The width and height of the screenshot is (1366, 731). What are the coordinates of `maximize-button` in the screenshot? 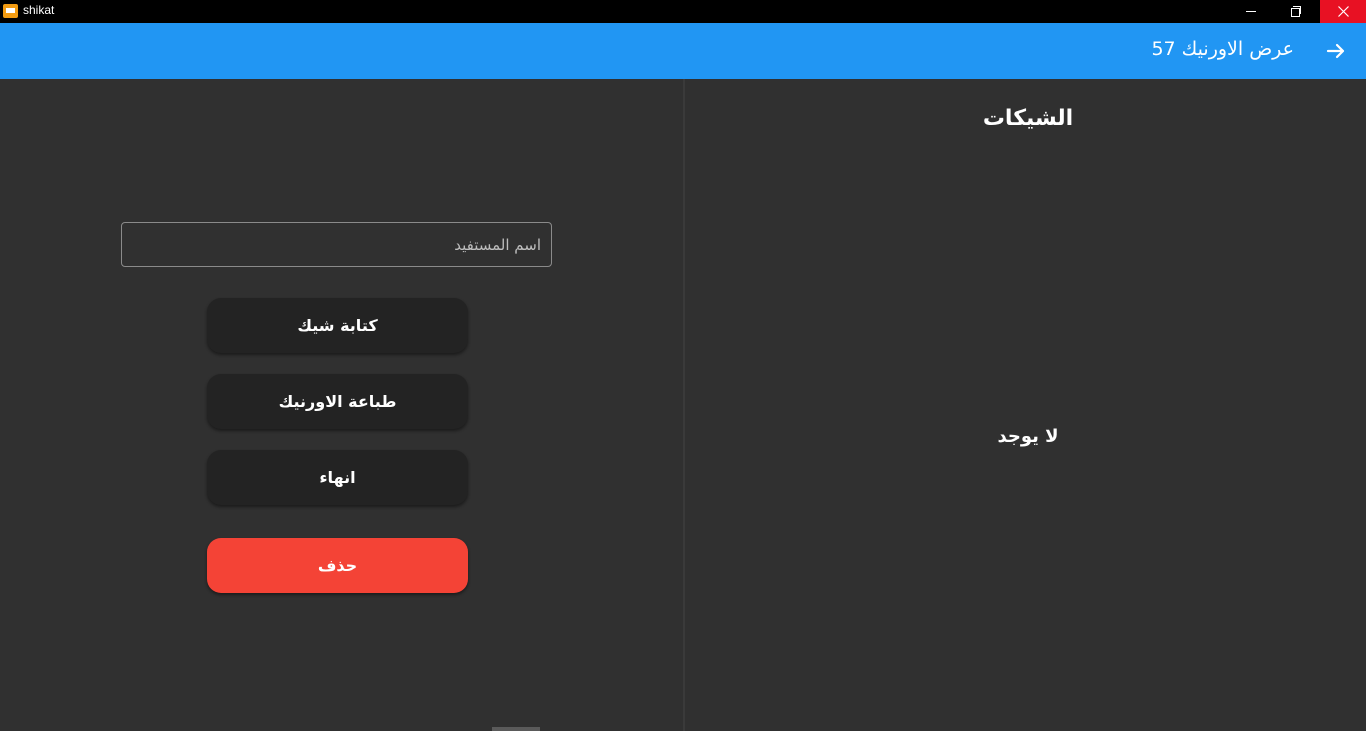 It's located at (1295, 11).